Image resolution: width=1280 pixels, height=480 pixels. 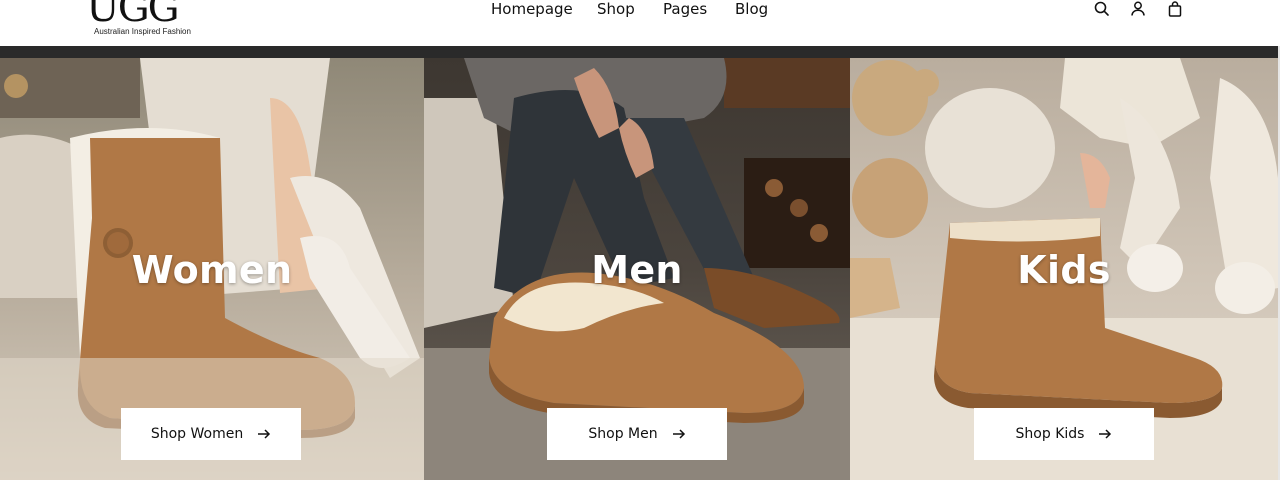 I want to click on shop-men-label: Shop Men, so click(x=623, y=434).